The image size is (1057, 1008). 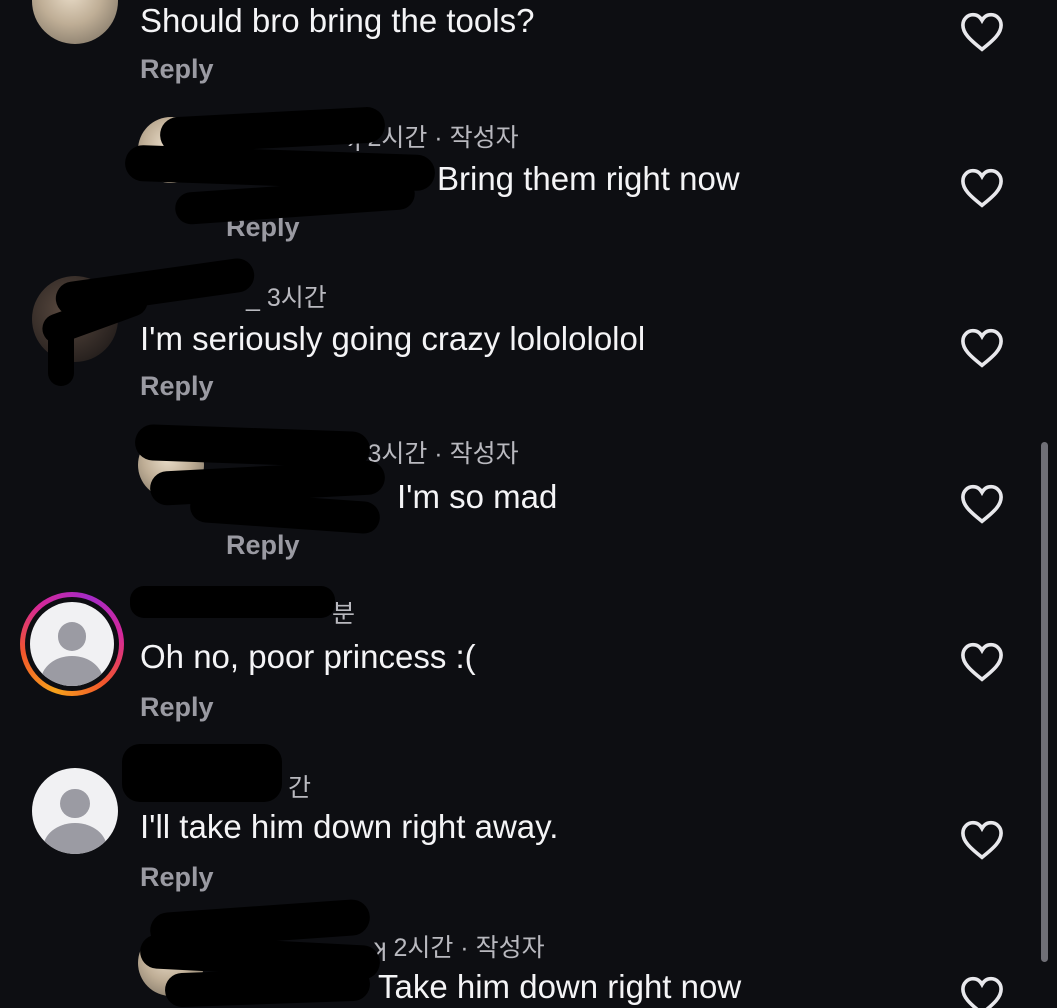 What do you see at coordinates (560, 986) in the screenshot?
I see `comment-text: Take him down right now` at bounding box center [560, 986].